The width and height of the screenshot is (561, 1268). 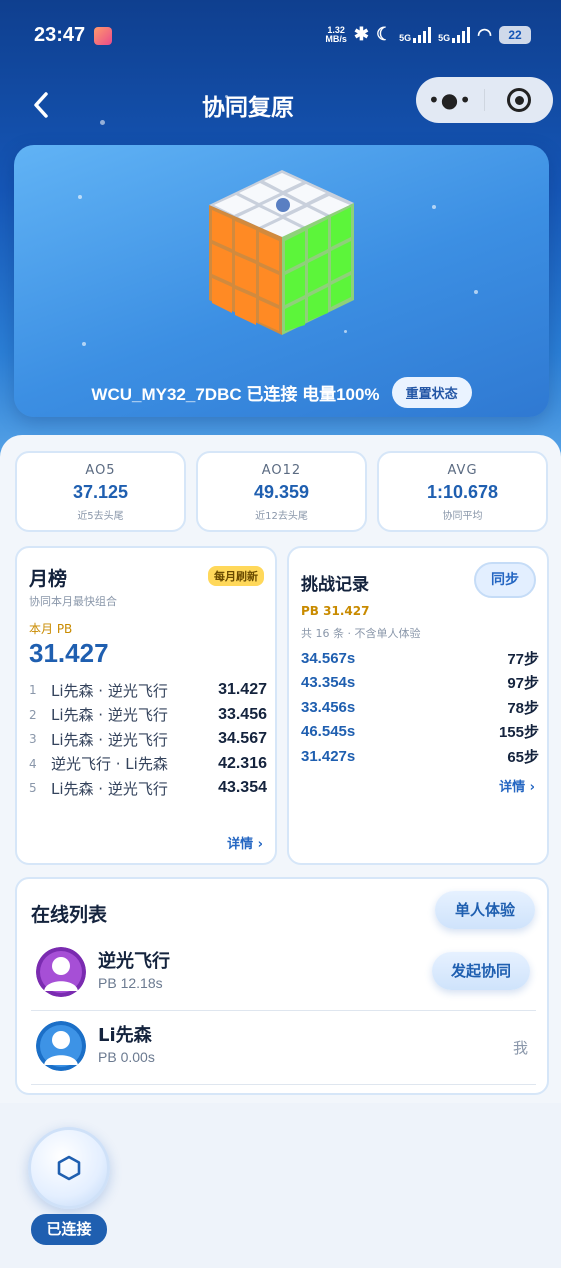 What do you see at coordinates (134, 961) in the screenshot?
I see `user-name: 逆光飞行` at bounding box center [134, 961].